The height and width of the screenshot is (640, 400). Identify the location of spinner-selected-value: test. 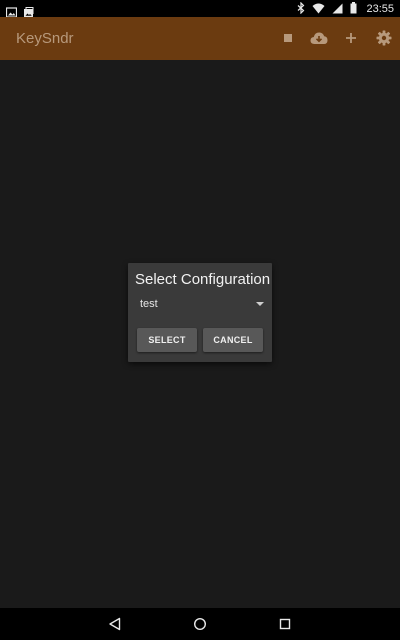
(149, 304).